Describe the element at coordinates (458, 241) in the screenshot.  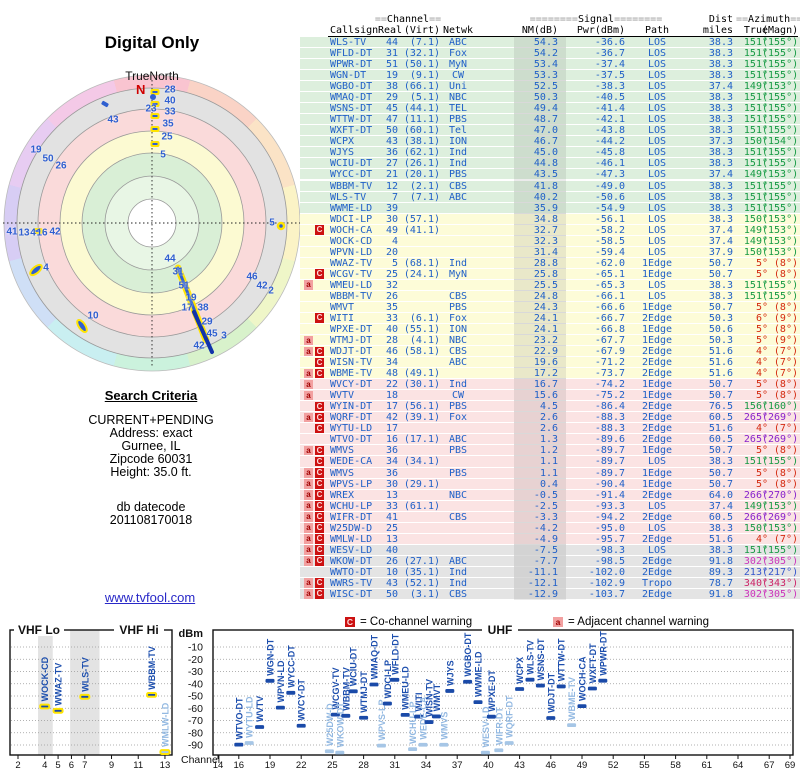
I see `network-cell` at that location.